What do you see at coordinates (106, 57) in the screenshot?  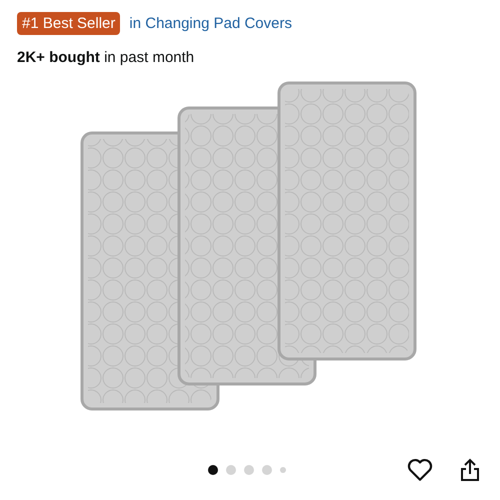 I see `purchase-count: 2K+ bought in past month` at bounding box center [106, 57].